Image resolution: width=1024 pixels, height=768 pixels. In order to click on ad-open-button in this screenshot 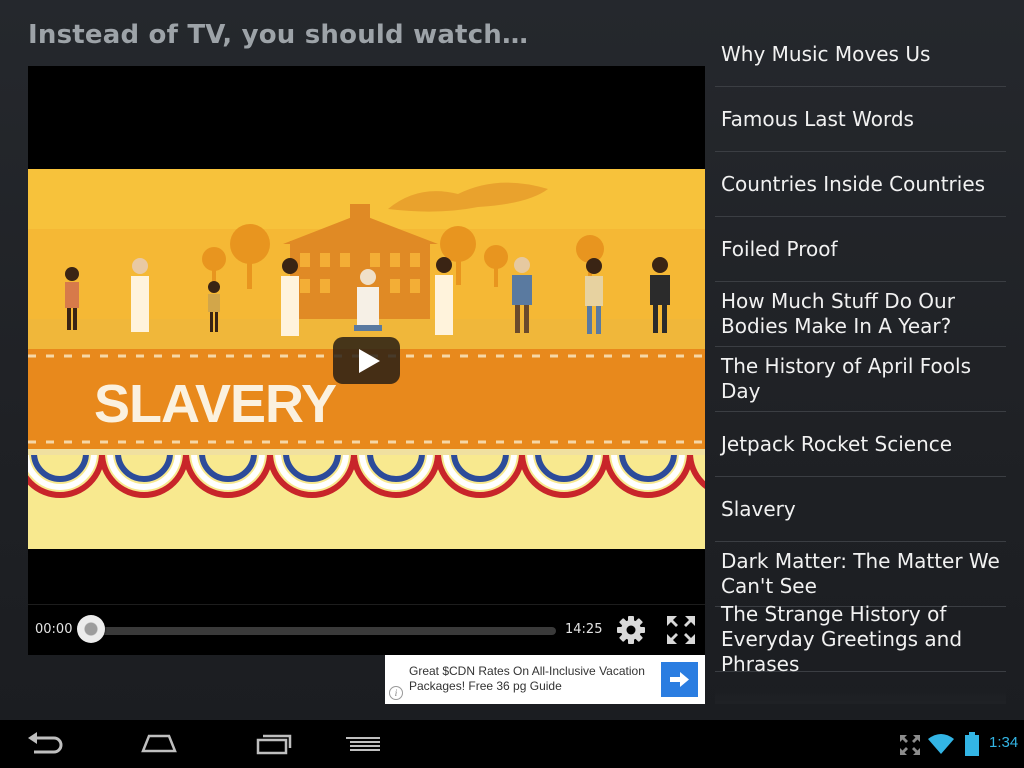, I will do `click(679, 679)`.